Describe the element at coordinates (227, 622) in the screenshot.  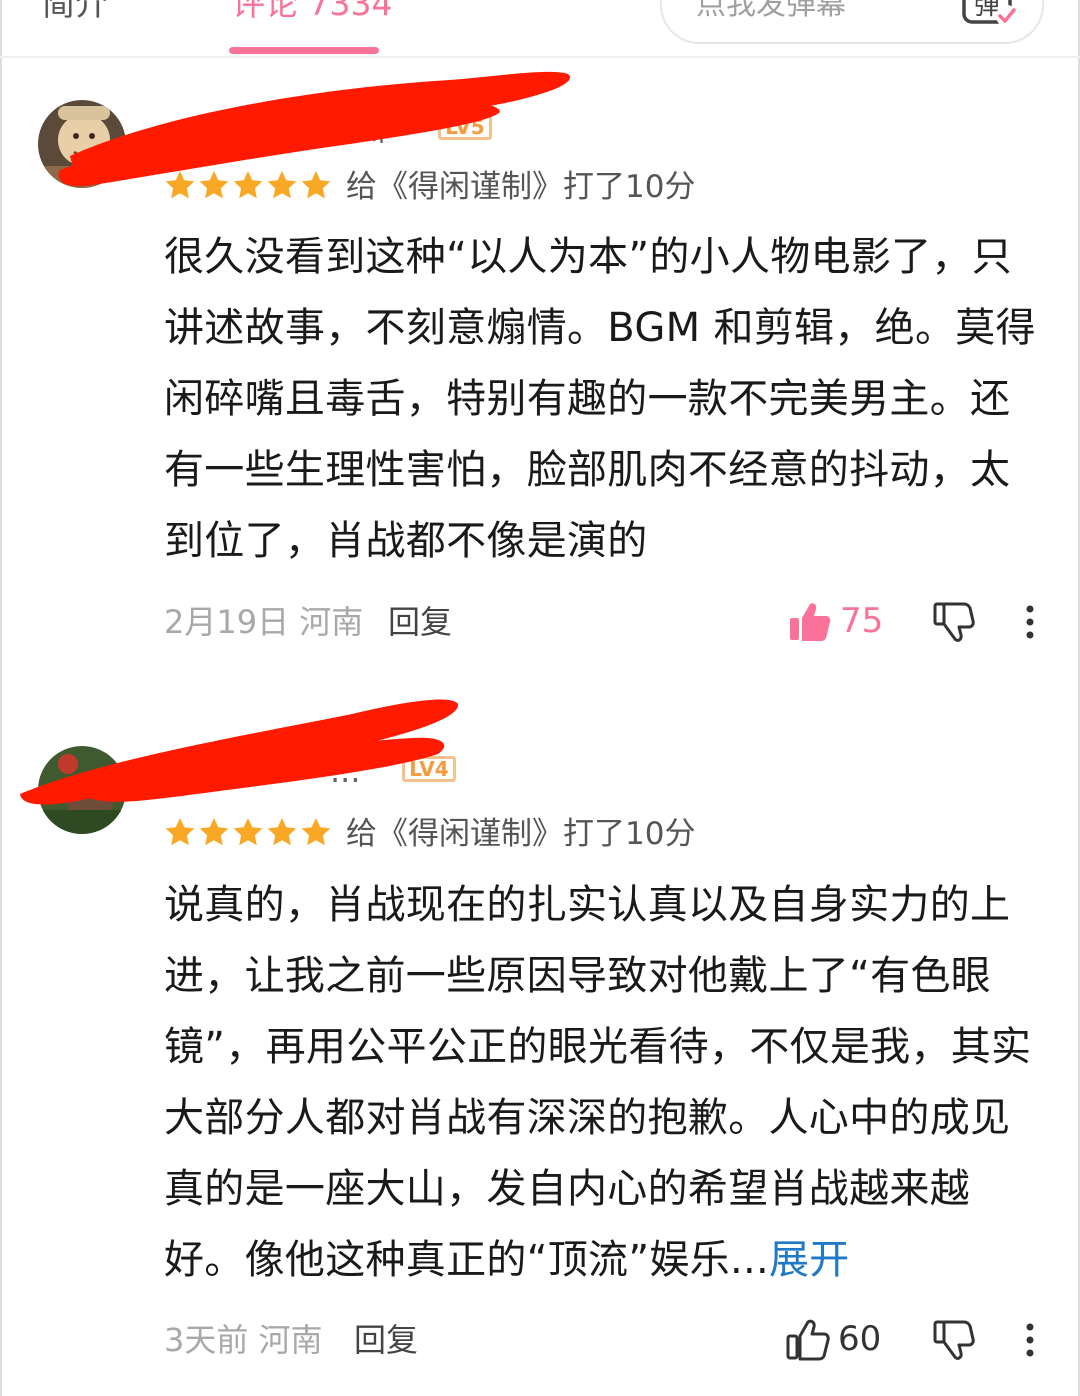
I see `date-text: 2月19日` at that location.